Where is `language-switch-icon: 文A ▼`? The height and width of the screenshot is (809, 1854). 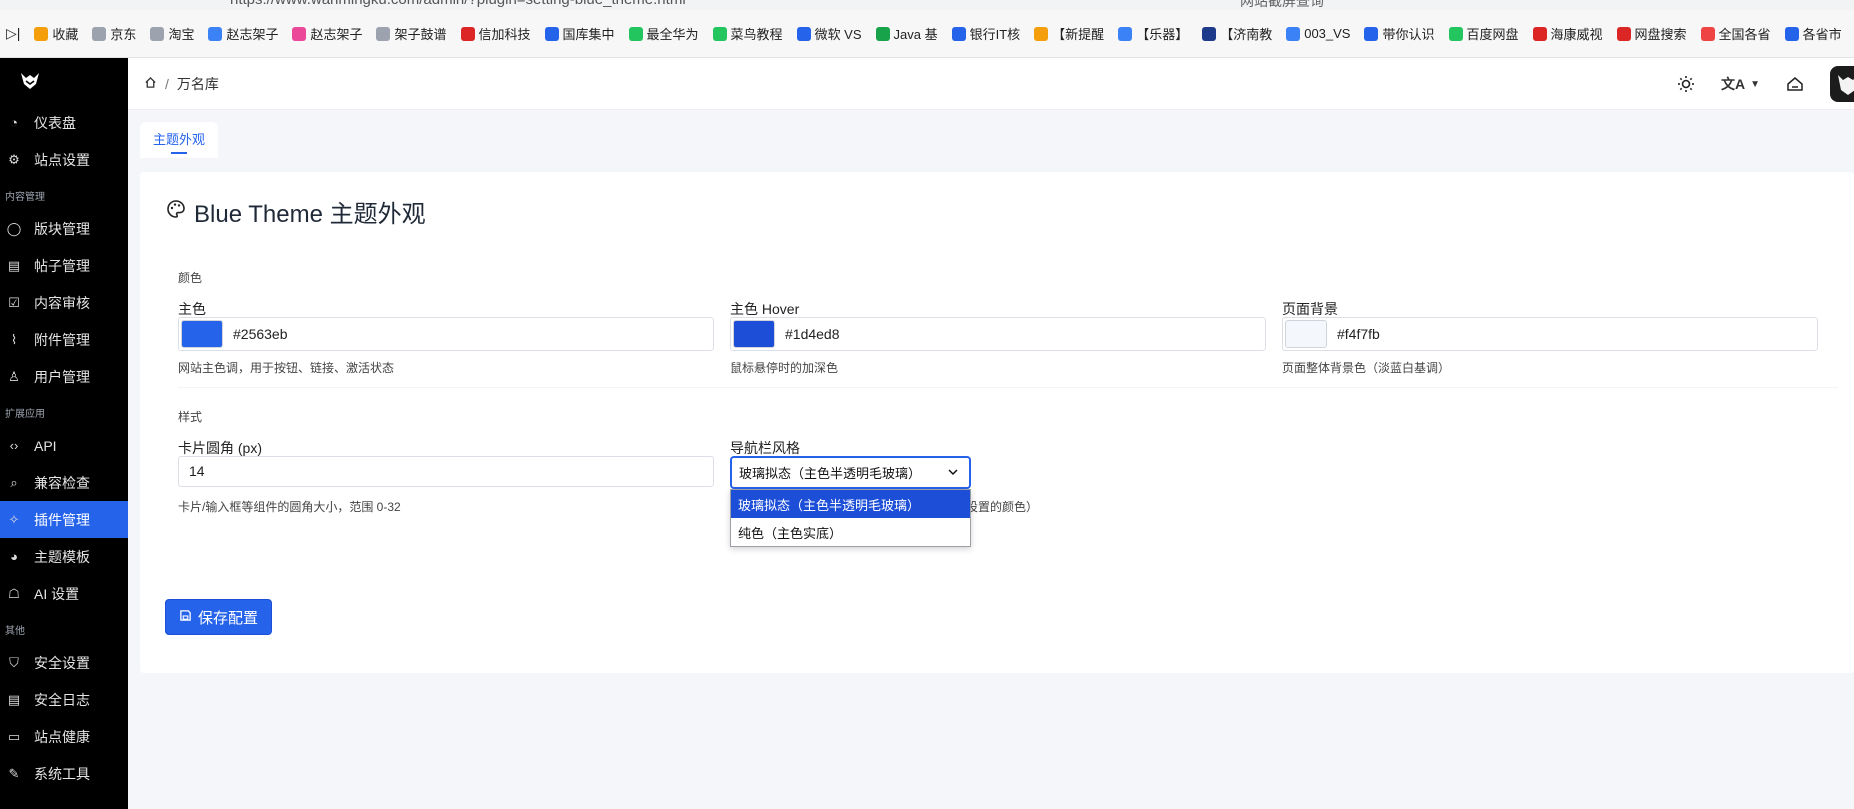 language-switch-icon: 文A ▼ is located at coordinates (1740, 84).